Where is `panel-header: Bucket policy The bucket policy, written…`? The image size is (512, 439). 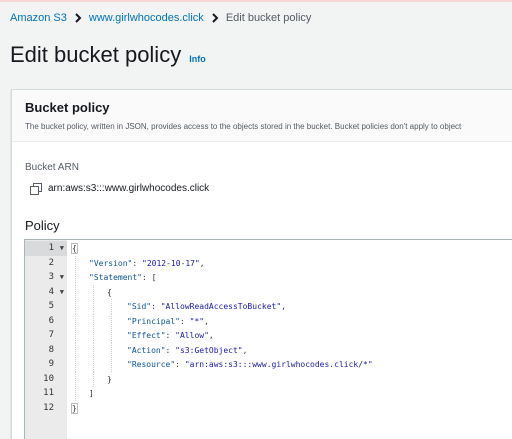 panel-header: Bucket policy The bucket policy, written… is located at coordinates (262, 116).